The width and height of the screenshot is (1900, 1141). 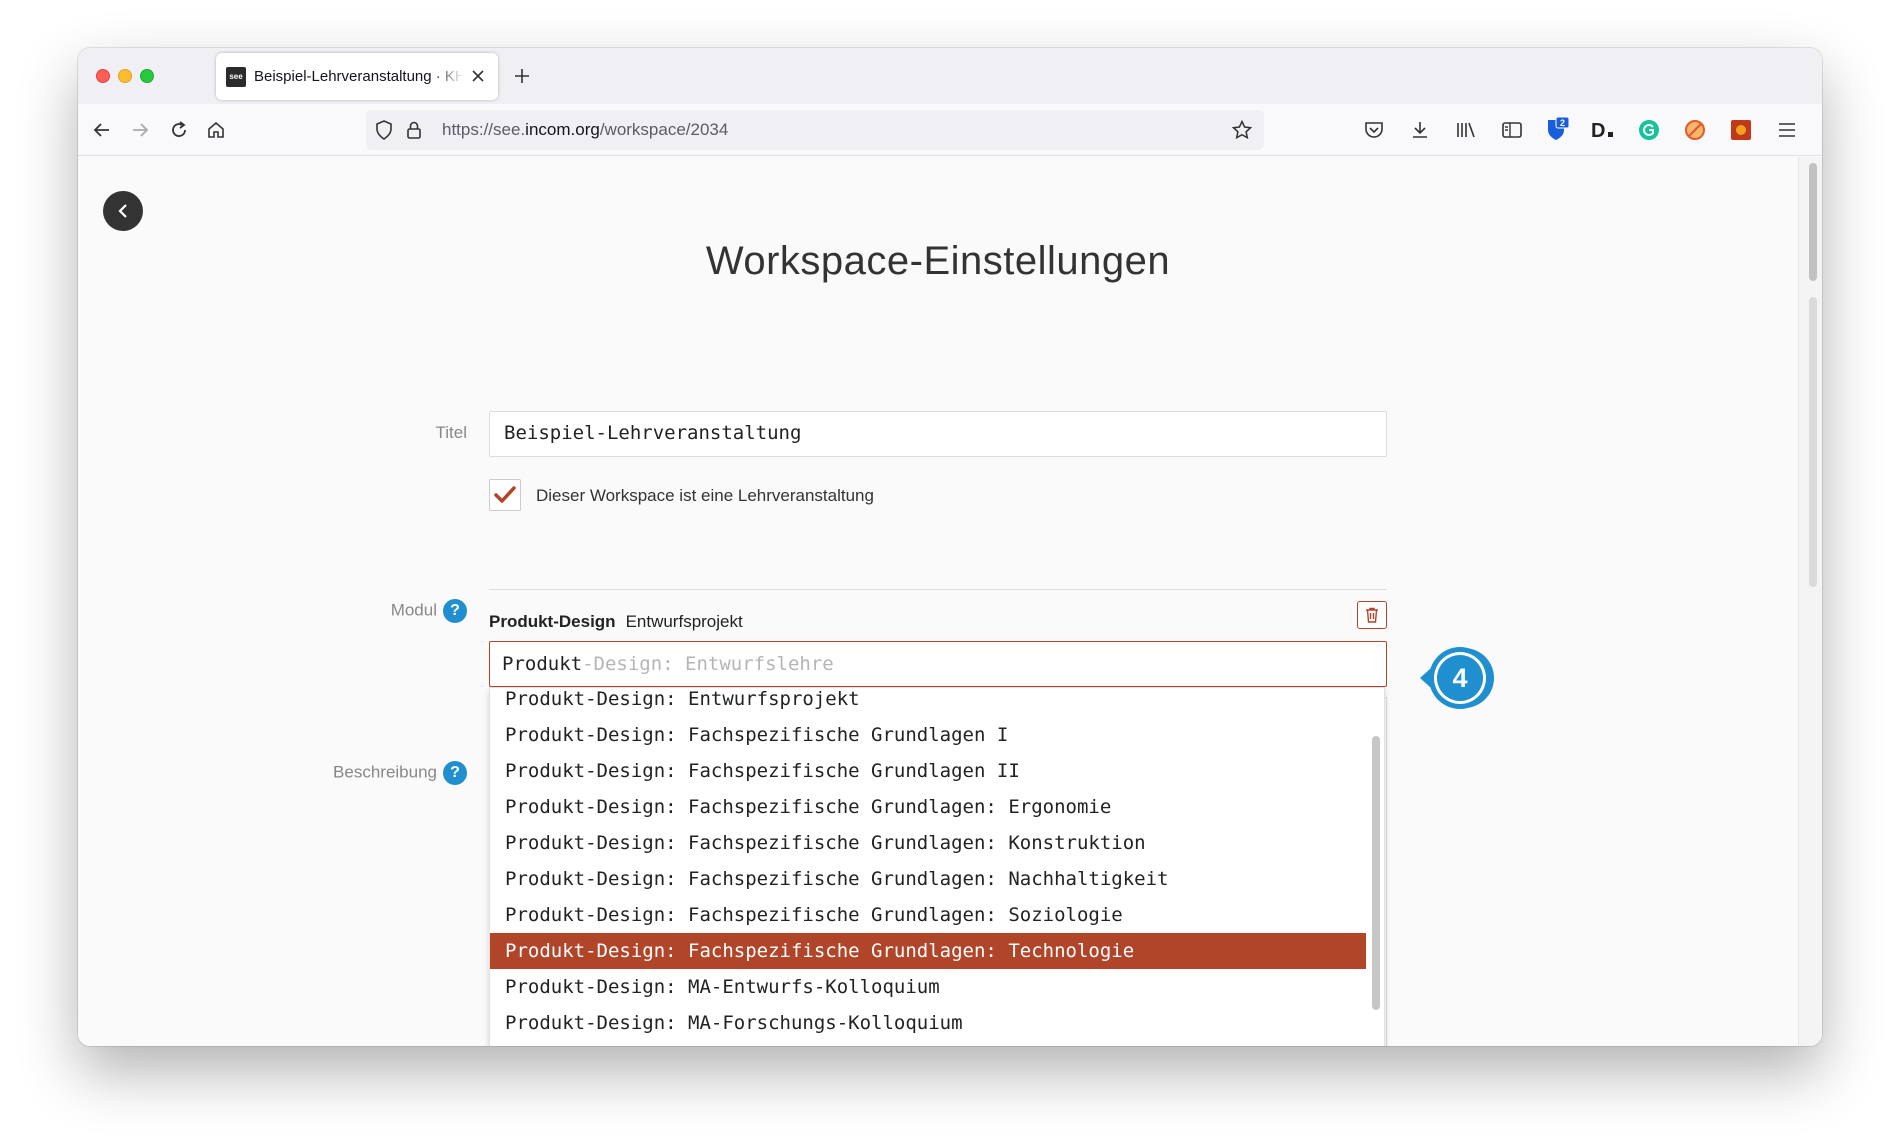 What do you see at coordinates (147, 76) in the screenshot?
I see `zoom-window-button` at bounding box center [147, 76].